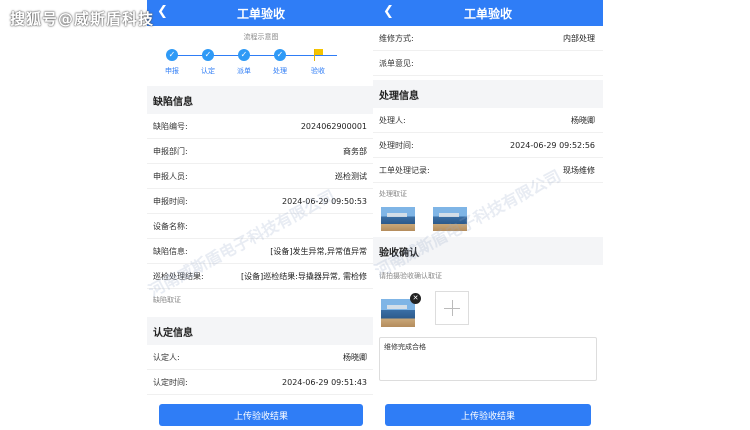 This screenshot has width=750, height=430. What do you see at coordinates (261, 37) in the screenshot?
I see `flow-title: 流程示意图` at bounding box center [261, 37].